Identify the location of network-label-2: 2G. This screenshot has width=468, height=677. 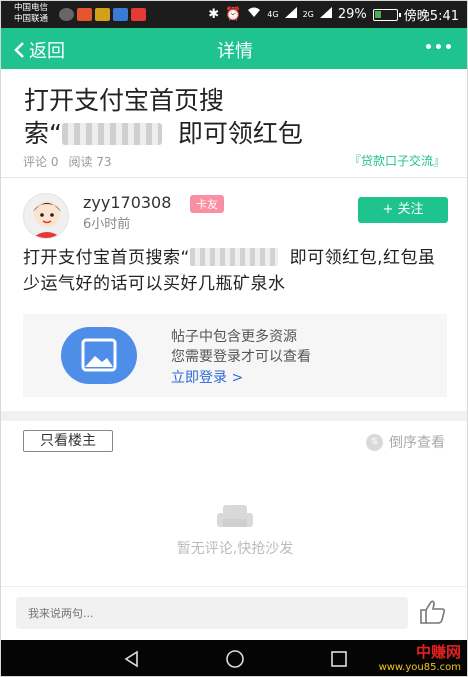
(308, 14).